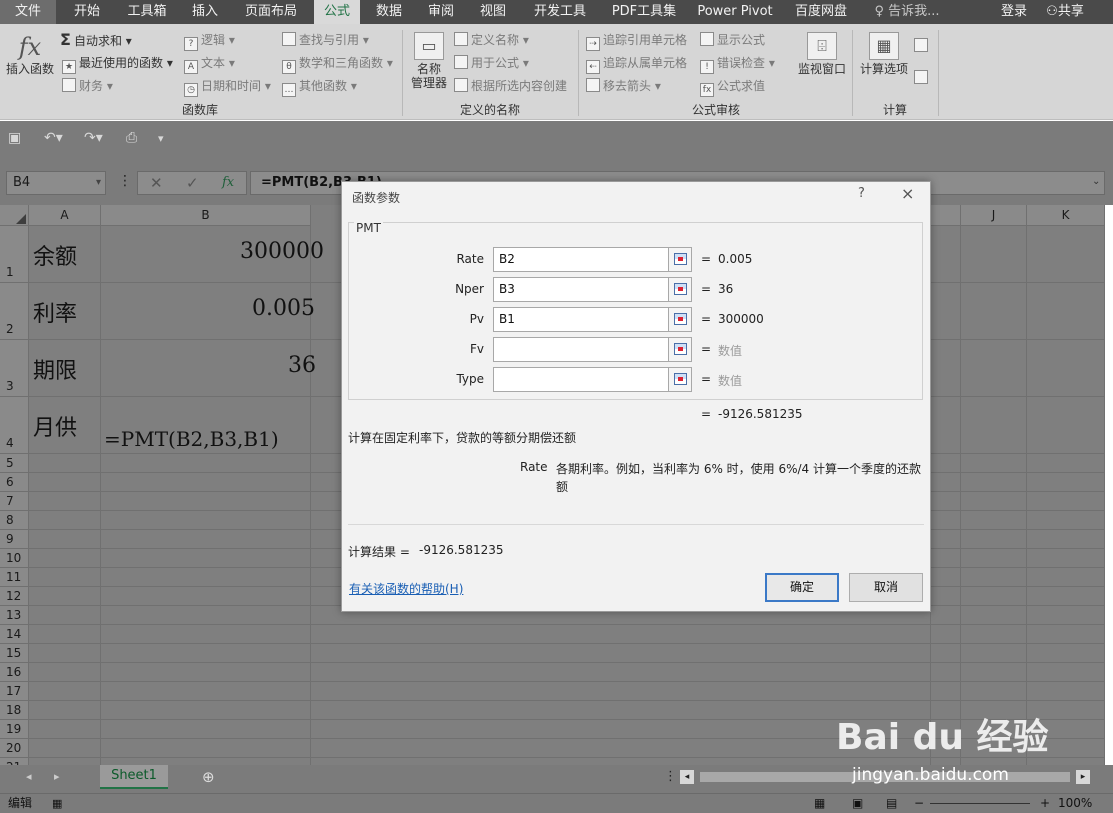  I want to click on login-button: 登录, so click(1014, 12).